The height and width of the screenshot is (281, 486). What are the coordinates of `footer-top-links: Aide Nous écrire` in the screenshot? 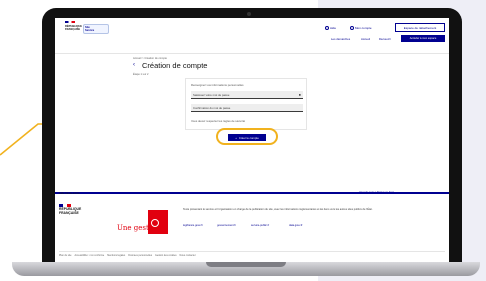 It's located at (69, 193).